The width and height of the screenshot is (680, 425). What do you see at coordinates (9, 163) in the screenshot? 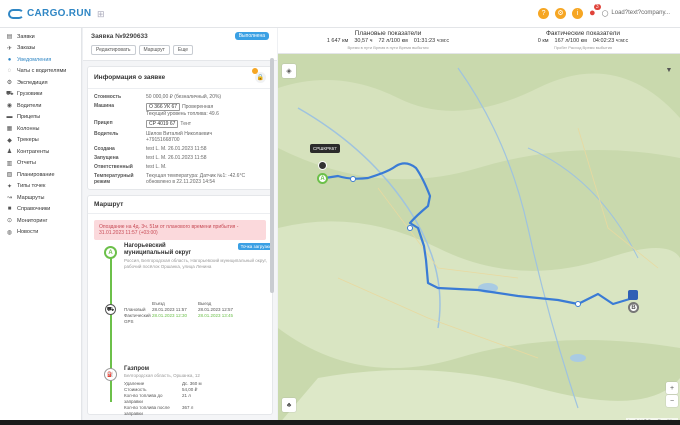
I see `report-icon: ▥` at bounding box center [9, 163].